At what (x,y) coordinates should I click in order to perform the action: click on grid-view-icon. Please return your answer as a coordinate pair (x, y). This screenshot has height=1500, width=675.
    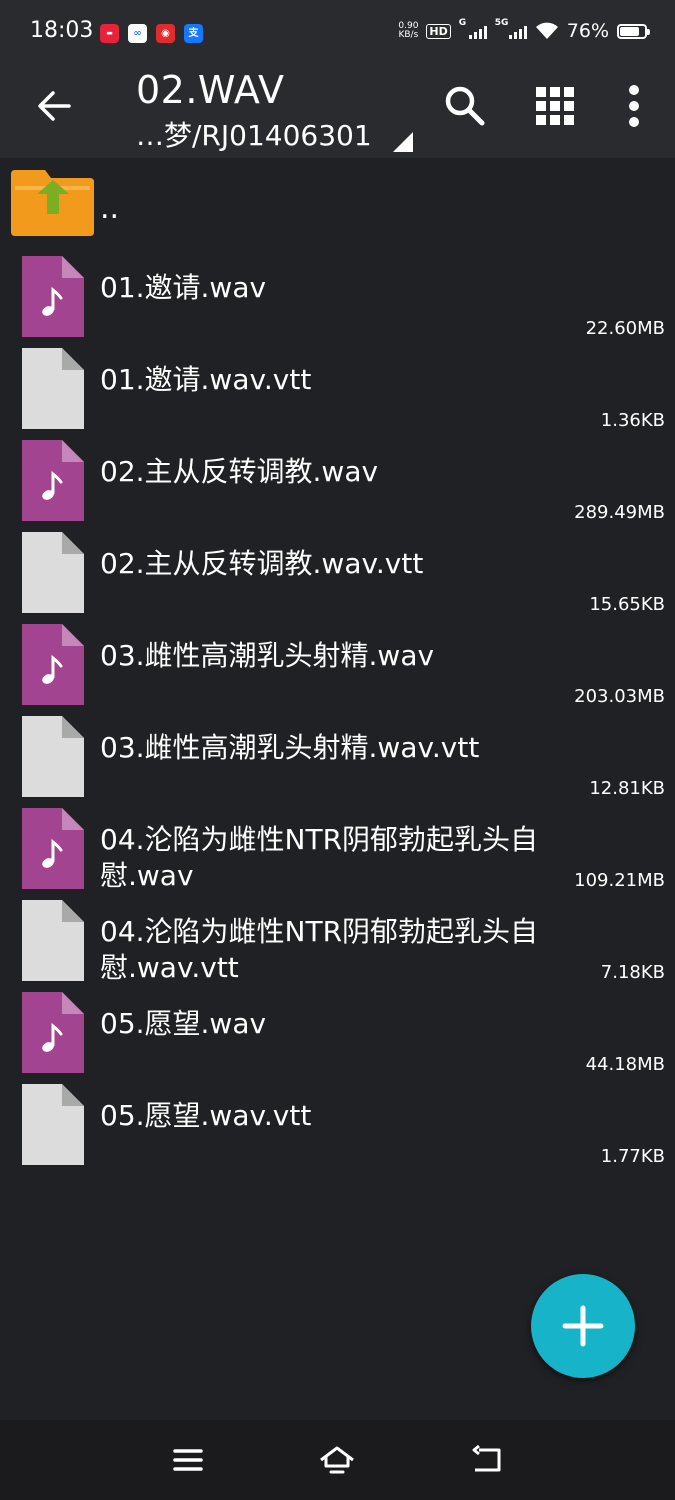
    Looking at the image, I should click on (555, 106).